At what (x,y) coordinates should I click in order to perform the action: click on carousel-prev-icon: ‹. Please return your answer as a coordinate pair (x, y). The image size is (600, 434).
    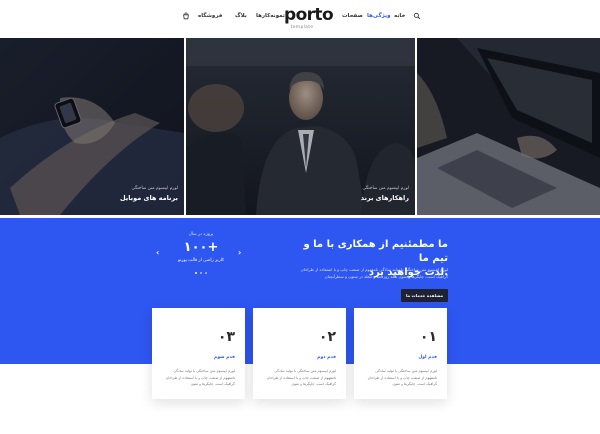
    Looking at the image, I should click on (157, 252).